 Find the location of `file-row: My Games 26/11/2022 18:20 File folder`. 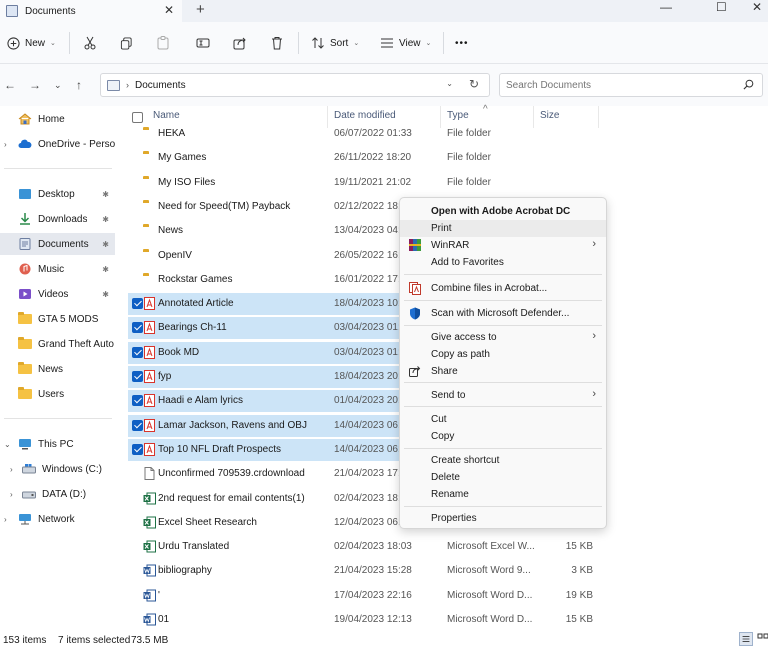

file-row: My Games 26/11/2022 18:20 File folder is located at coordinates (364, 158).